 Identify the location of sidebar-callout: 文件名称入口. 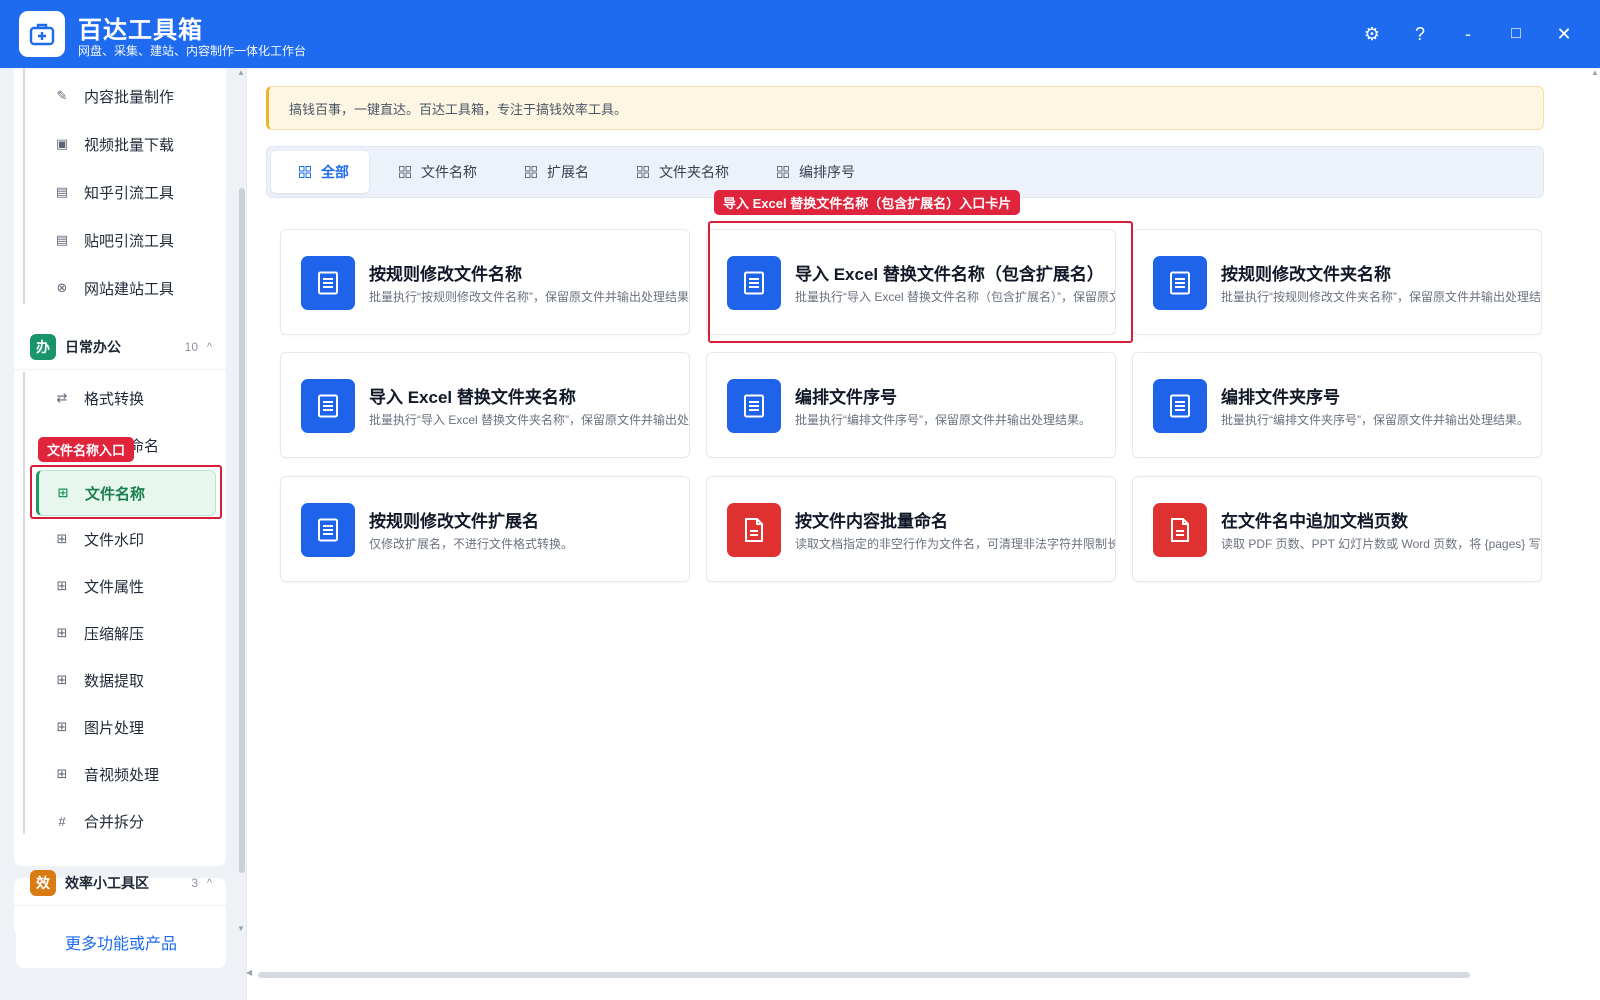
(86, 449).